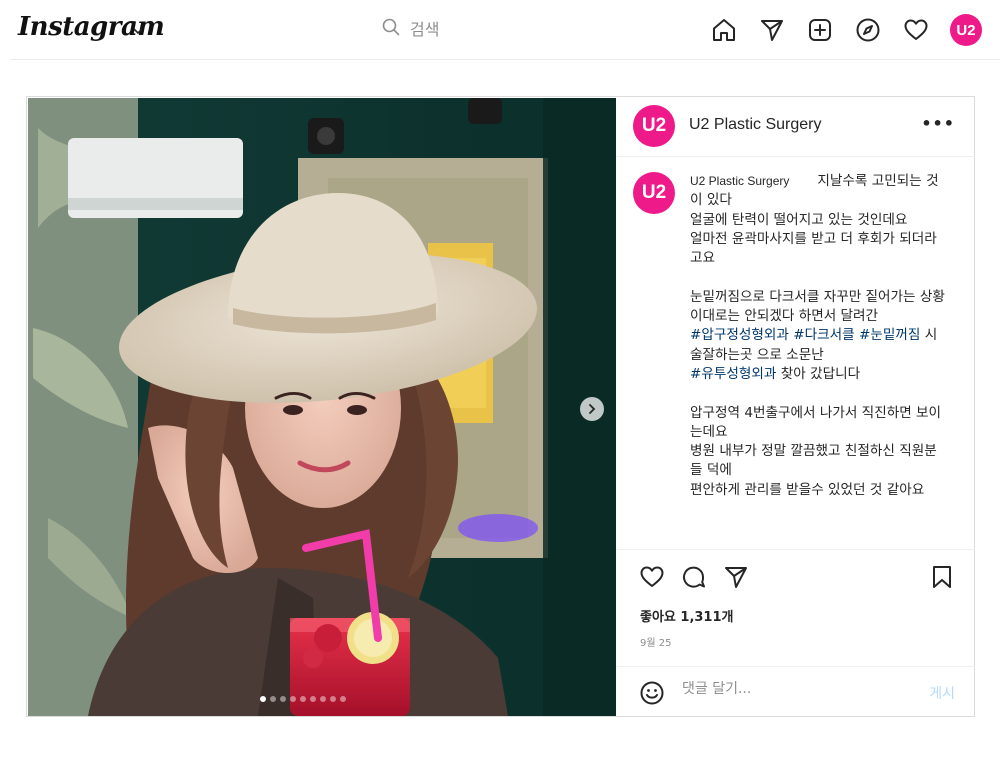 The height and width of the screenshot is (760, 1000). I want to click on comment-icon, so click(694, 577).